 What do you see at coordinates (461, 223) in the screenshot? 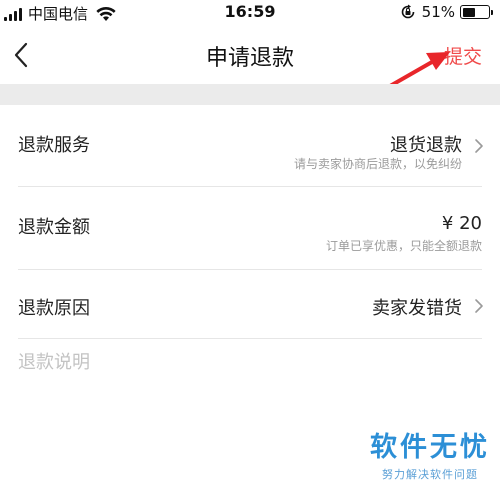
I see `refund-amount-value: ¥ 20` at bounding box center [461, 223].